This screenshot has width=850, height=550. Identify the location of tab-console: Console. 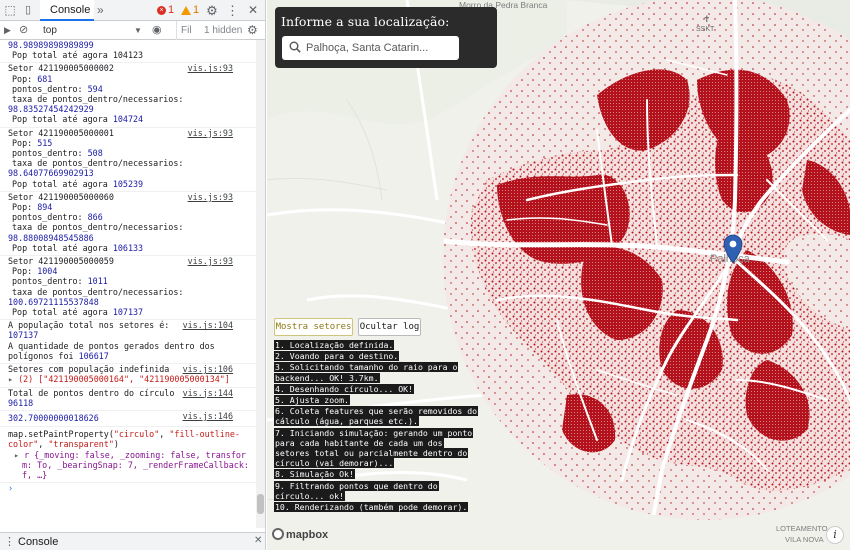
(67, 10).